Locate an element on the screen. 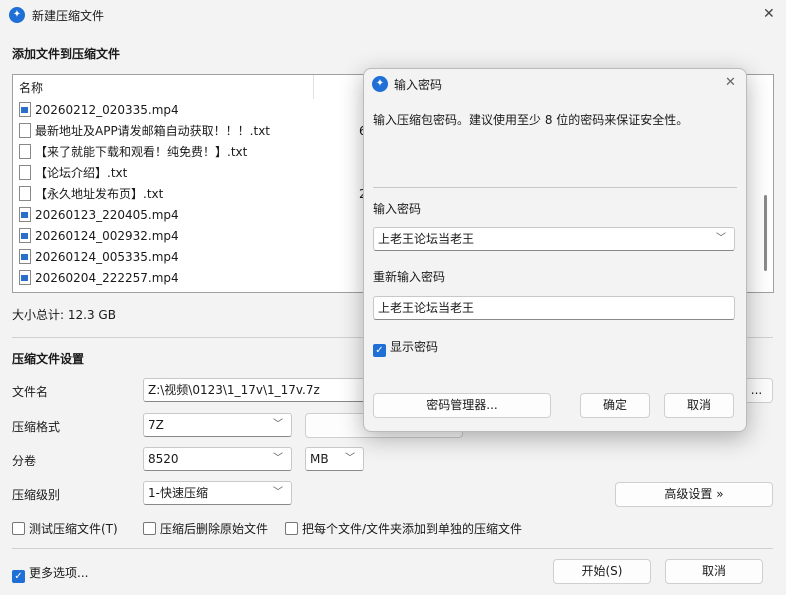 The height and width of the screenshot is (595, 786). repeat-password-label: 重新输入密码 is located at coordinates (409, 277).